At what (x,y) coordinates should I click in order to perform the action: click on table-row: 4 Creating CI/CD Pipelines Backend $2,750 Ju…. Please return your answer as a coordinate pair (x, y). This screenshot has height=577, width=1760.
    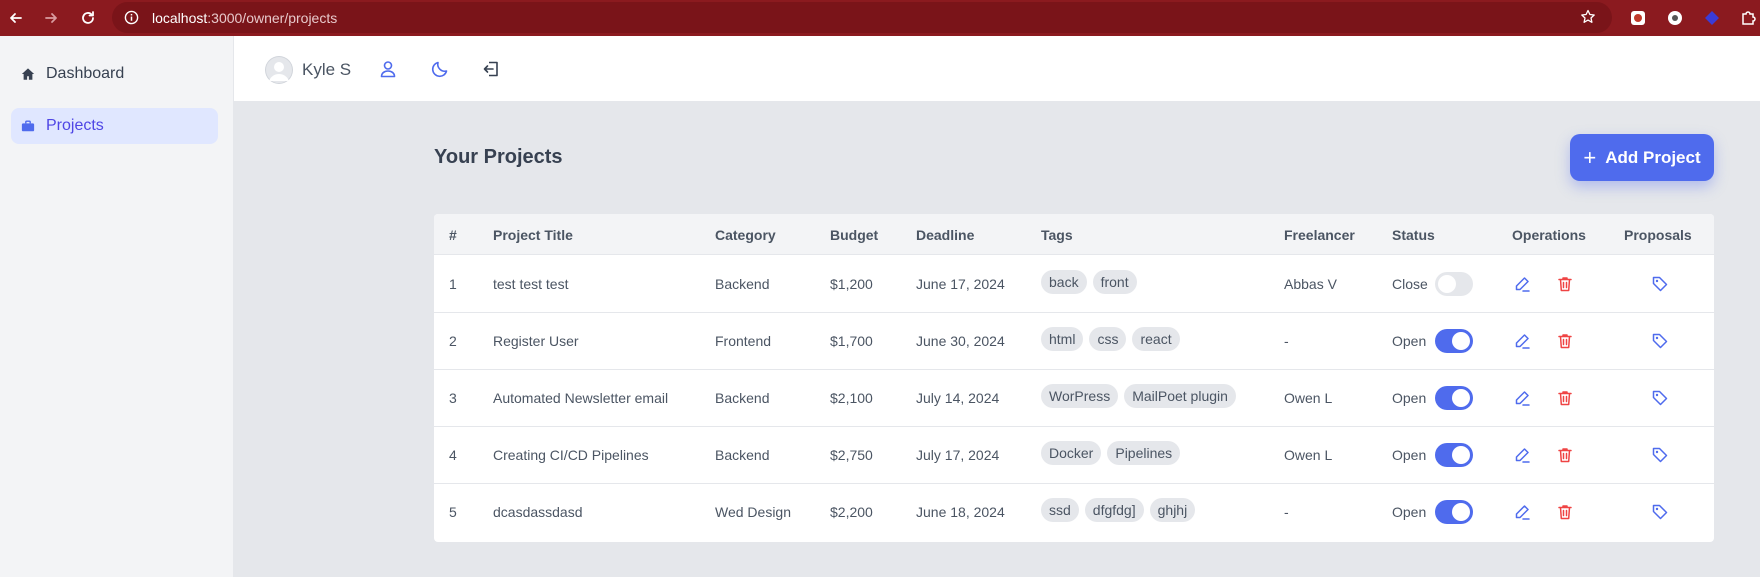
    Looking at the image, I should click on (1074, 455).